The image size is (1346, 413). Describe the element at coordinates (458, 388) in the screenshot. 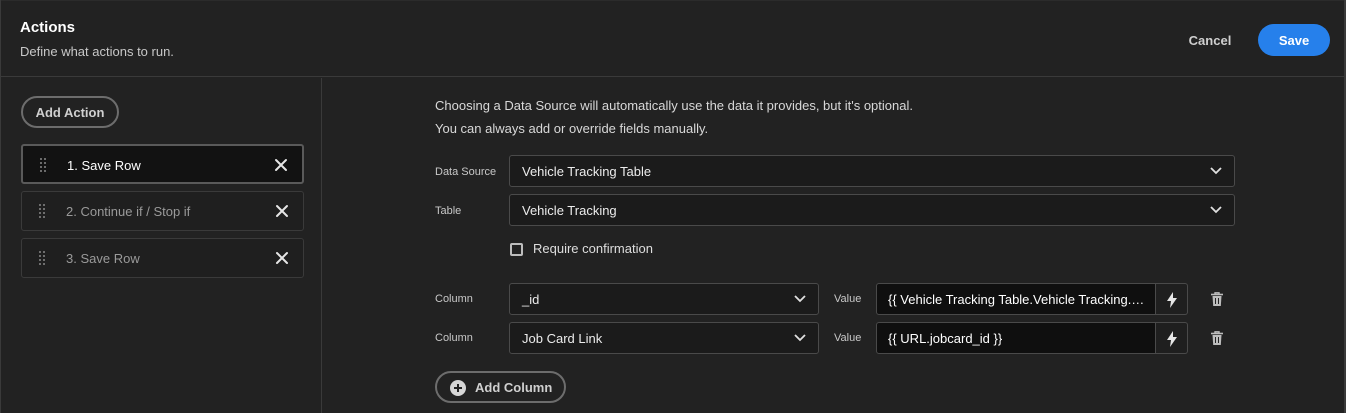

I see `plus-circle-icon` at that location.